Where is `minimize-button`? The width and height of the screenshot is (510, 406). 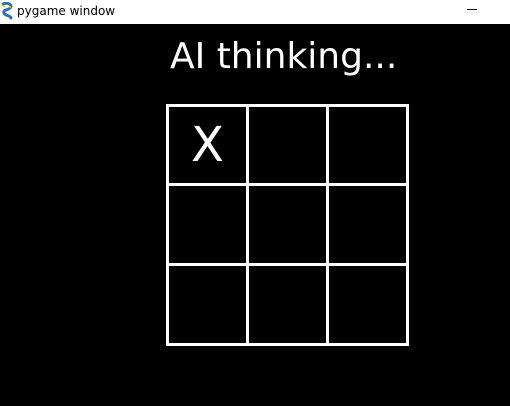
minimize-button is located at coordinates (473, 12).